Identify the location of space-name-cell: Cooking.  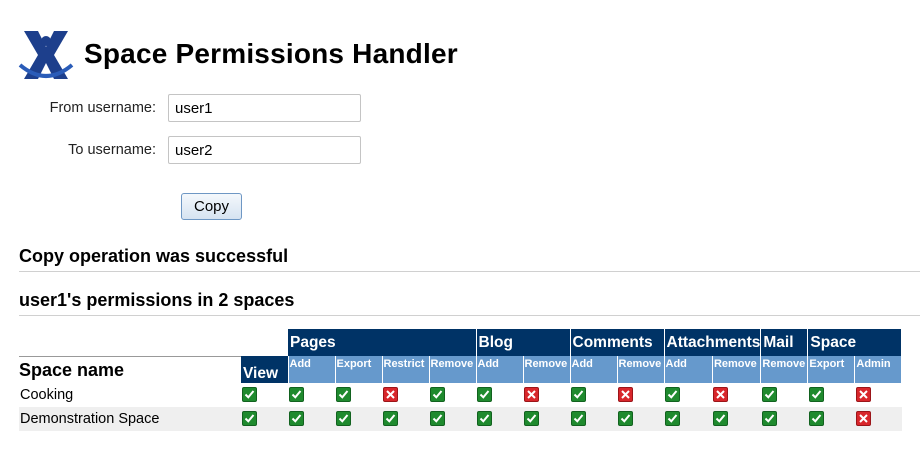
(47, 395).